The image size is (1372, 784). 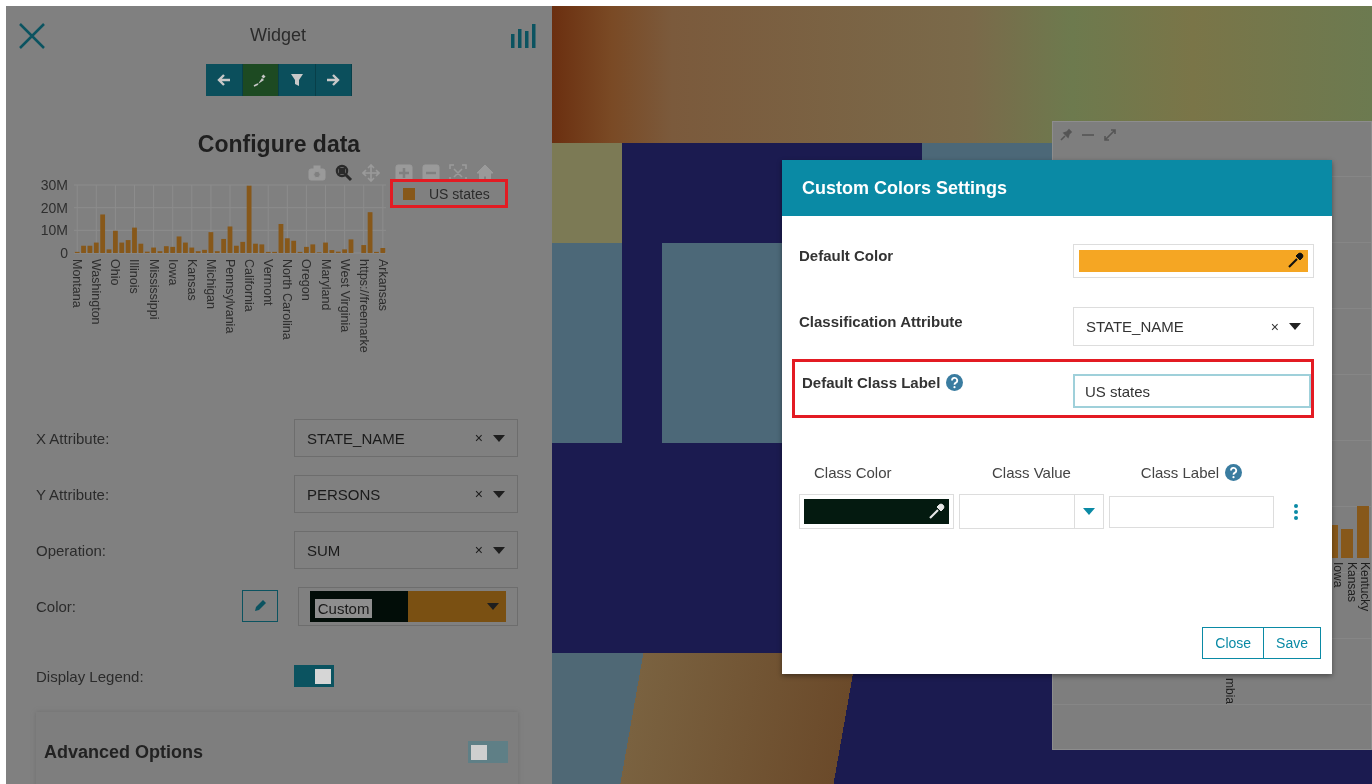 I want to click on zoom-icon, so click(x=344, y=173).